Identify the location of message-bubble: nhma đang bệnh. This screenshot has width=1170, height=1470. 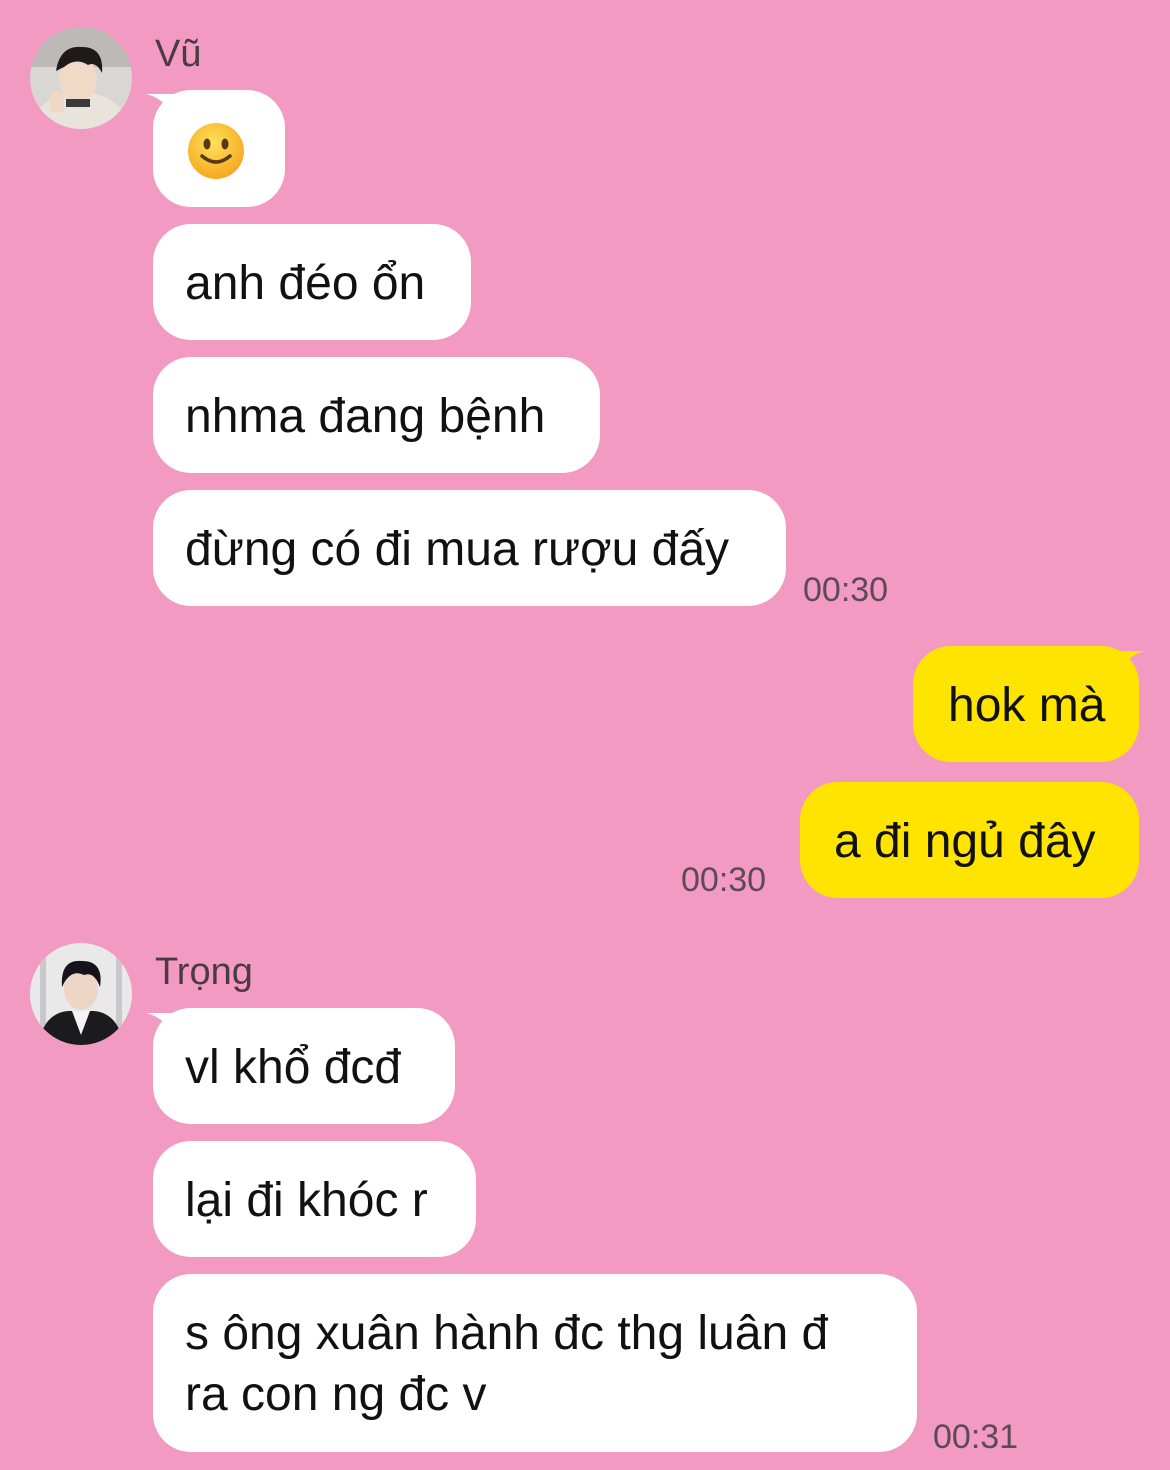
(376, 415).